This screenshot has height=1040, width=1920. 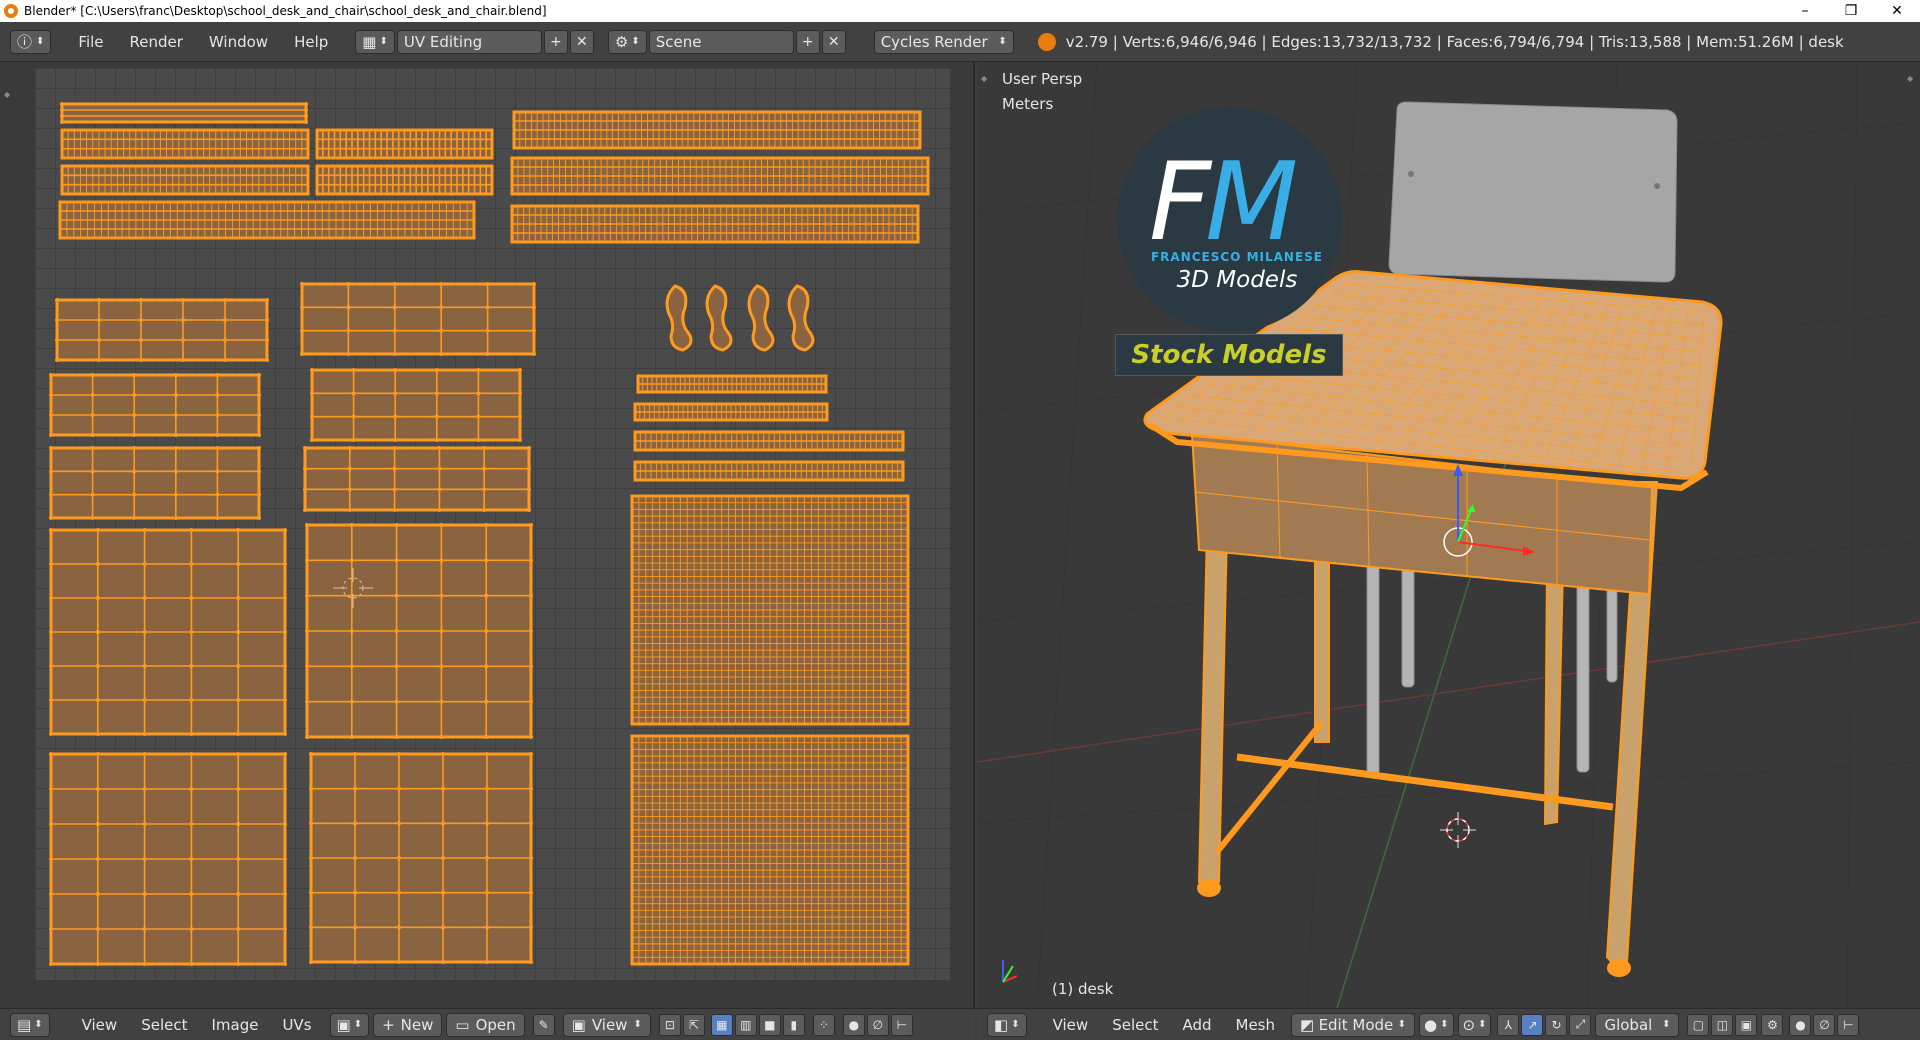 I want to click on remove-layout-button: ✕, so click(x=581, y=41).